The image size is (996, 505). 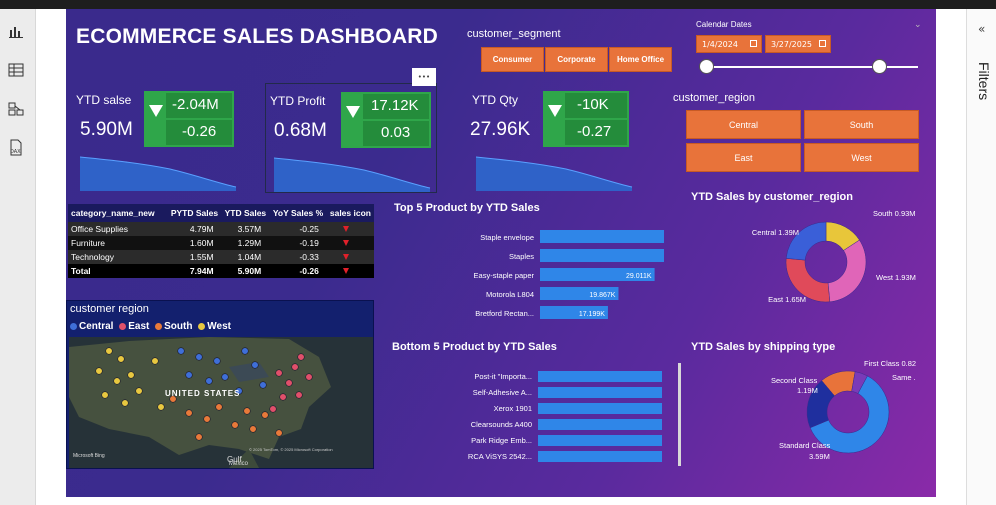 I want to click on collapse-chevron-icon: «, so click(x=981, y=29).